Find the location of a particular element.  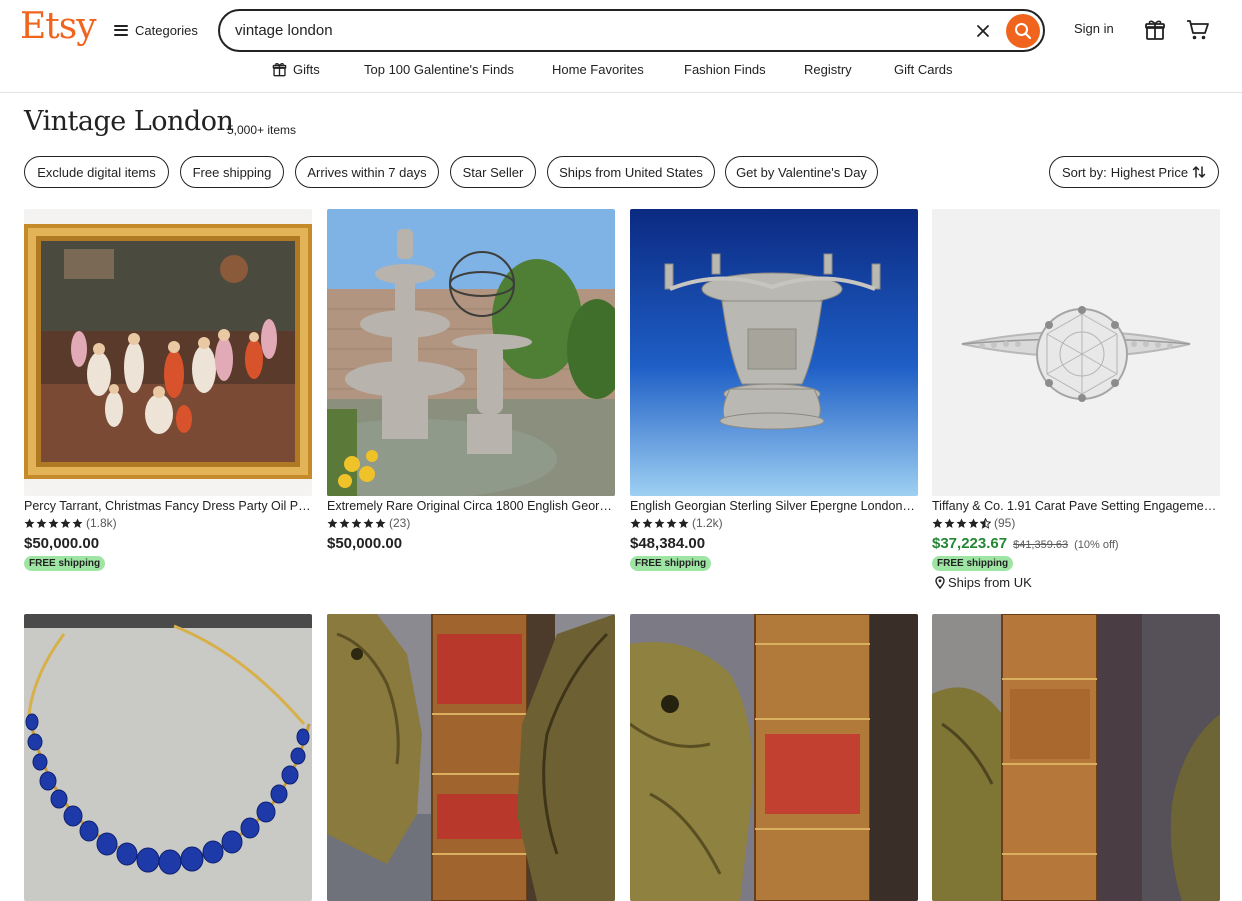

listing-rating: (1.2k) is located at coordinates (676, 523).